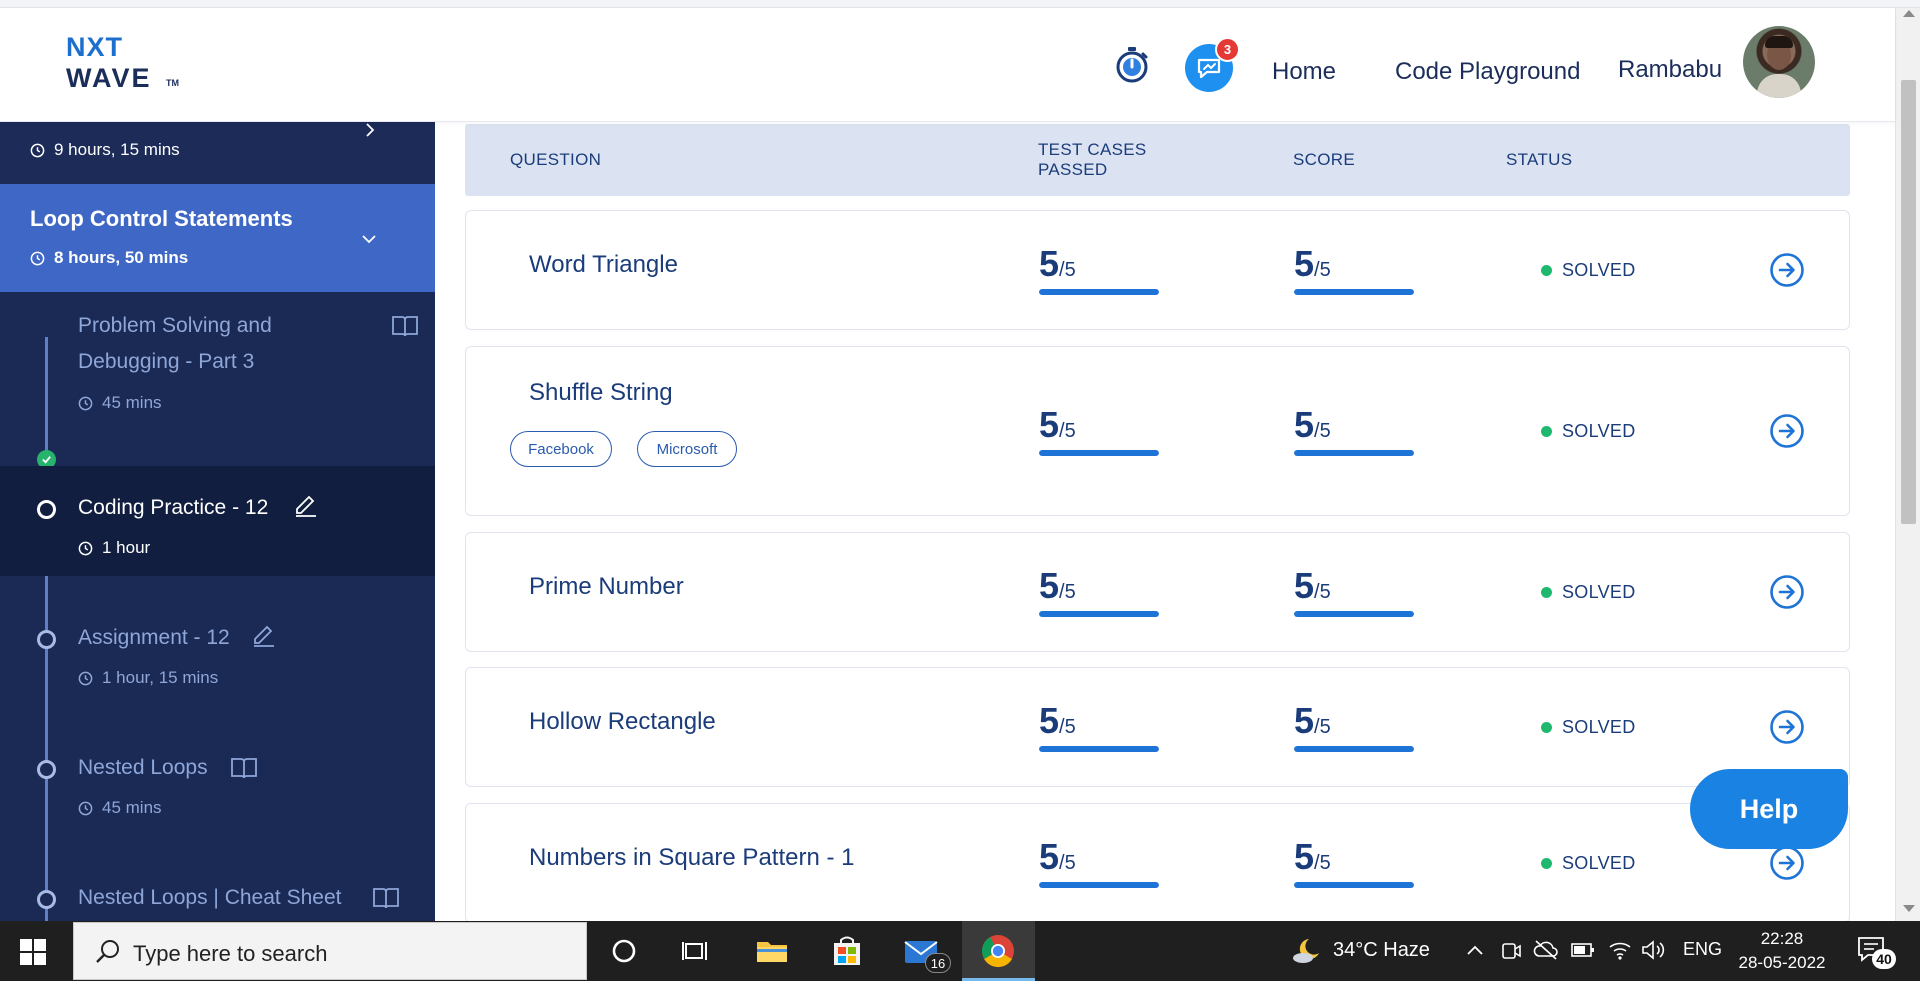 This screenshot has width=1920, height=981. Describe the element at coordinates (1769, 809) in the screenshot. I see `help-button: Help` at that location.